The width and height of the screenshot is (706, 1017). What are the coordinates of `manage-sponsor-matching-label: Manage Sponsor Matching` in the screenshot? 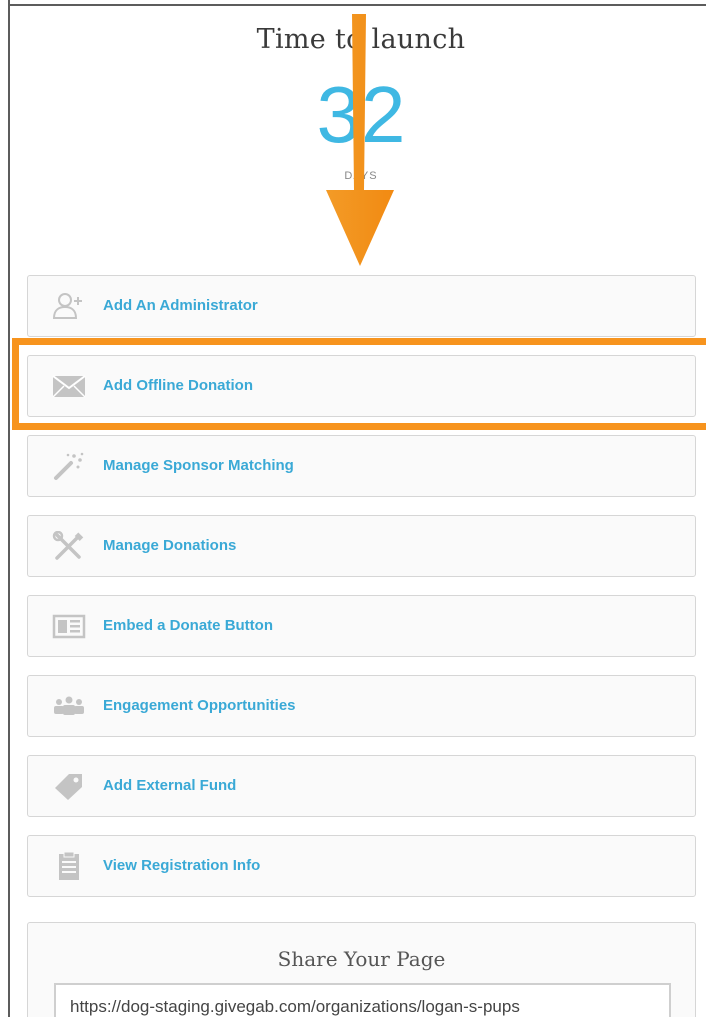 It's located at (198, 465).